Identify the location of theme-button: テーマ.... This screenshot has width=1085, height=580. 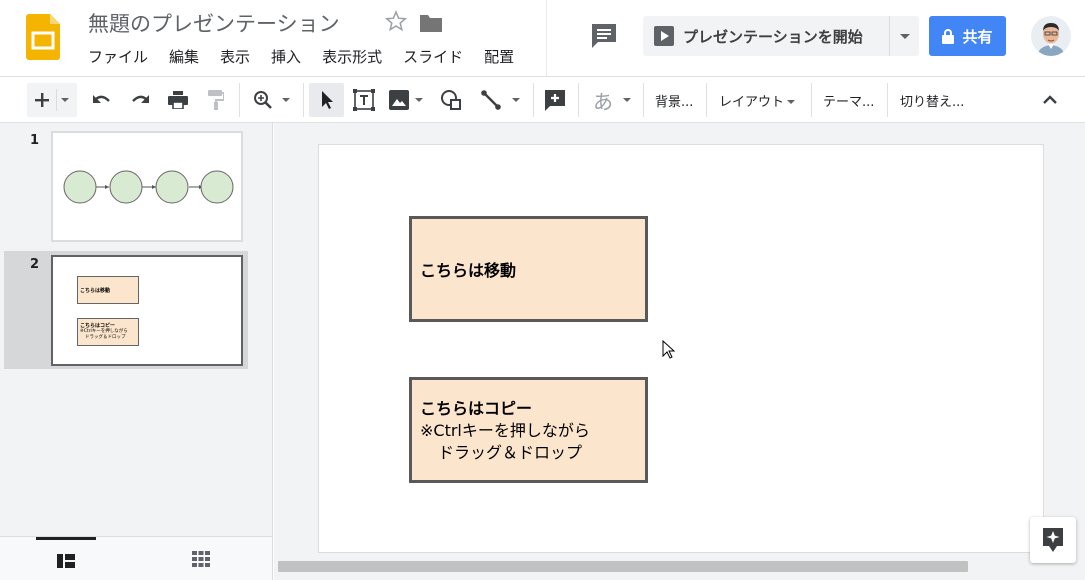
(848, 100).